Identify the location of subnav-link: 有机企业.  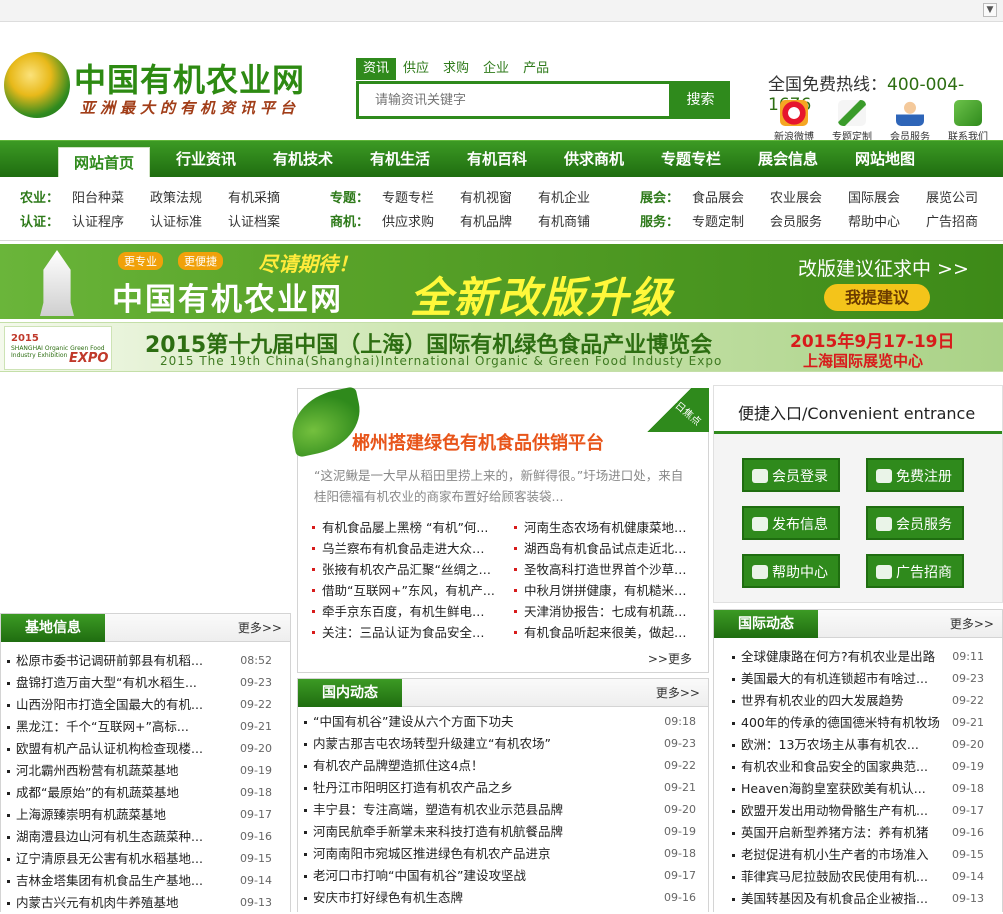
(564, 196).